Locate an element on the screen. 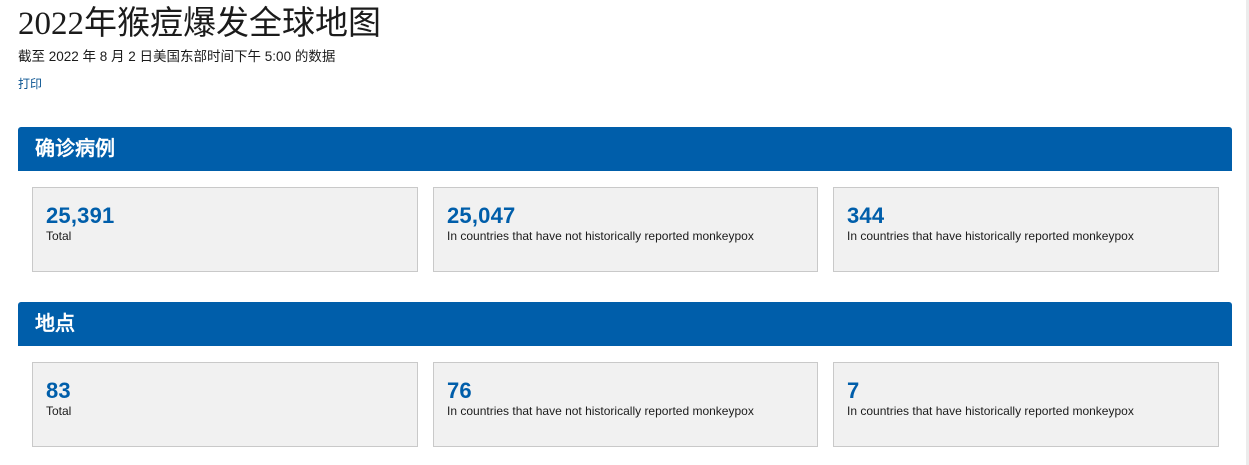 The width and height of the screenshot is (1249, 465). stat-value: 25,047 is located at coordinates (481, 215).